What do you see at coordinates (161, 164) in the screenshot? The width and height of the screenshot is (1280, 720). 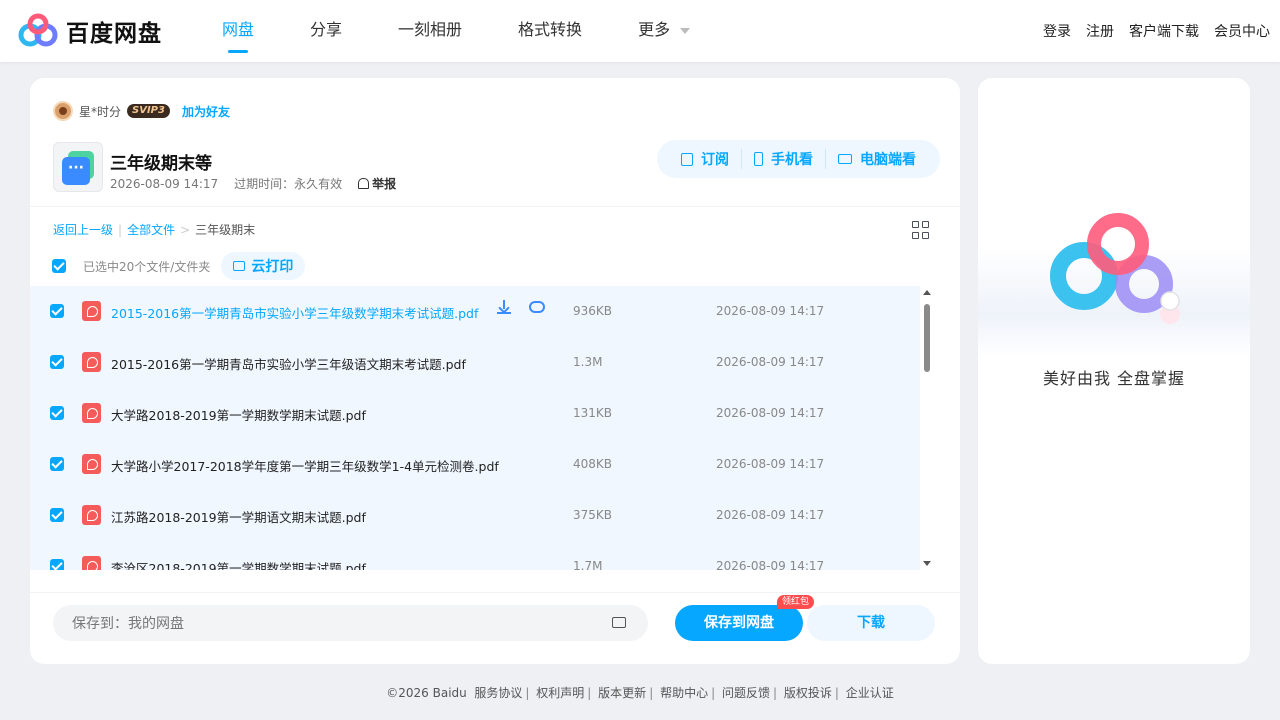 I see `share-title: 三年级期末等` at bounding box center [161, 164].